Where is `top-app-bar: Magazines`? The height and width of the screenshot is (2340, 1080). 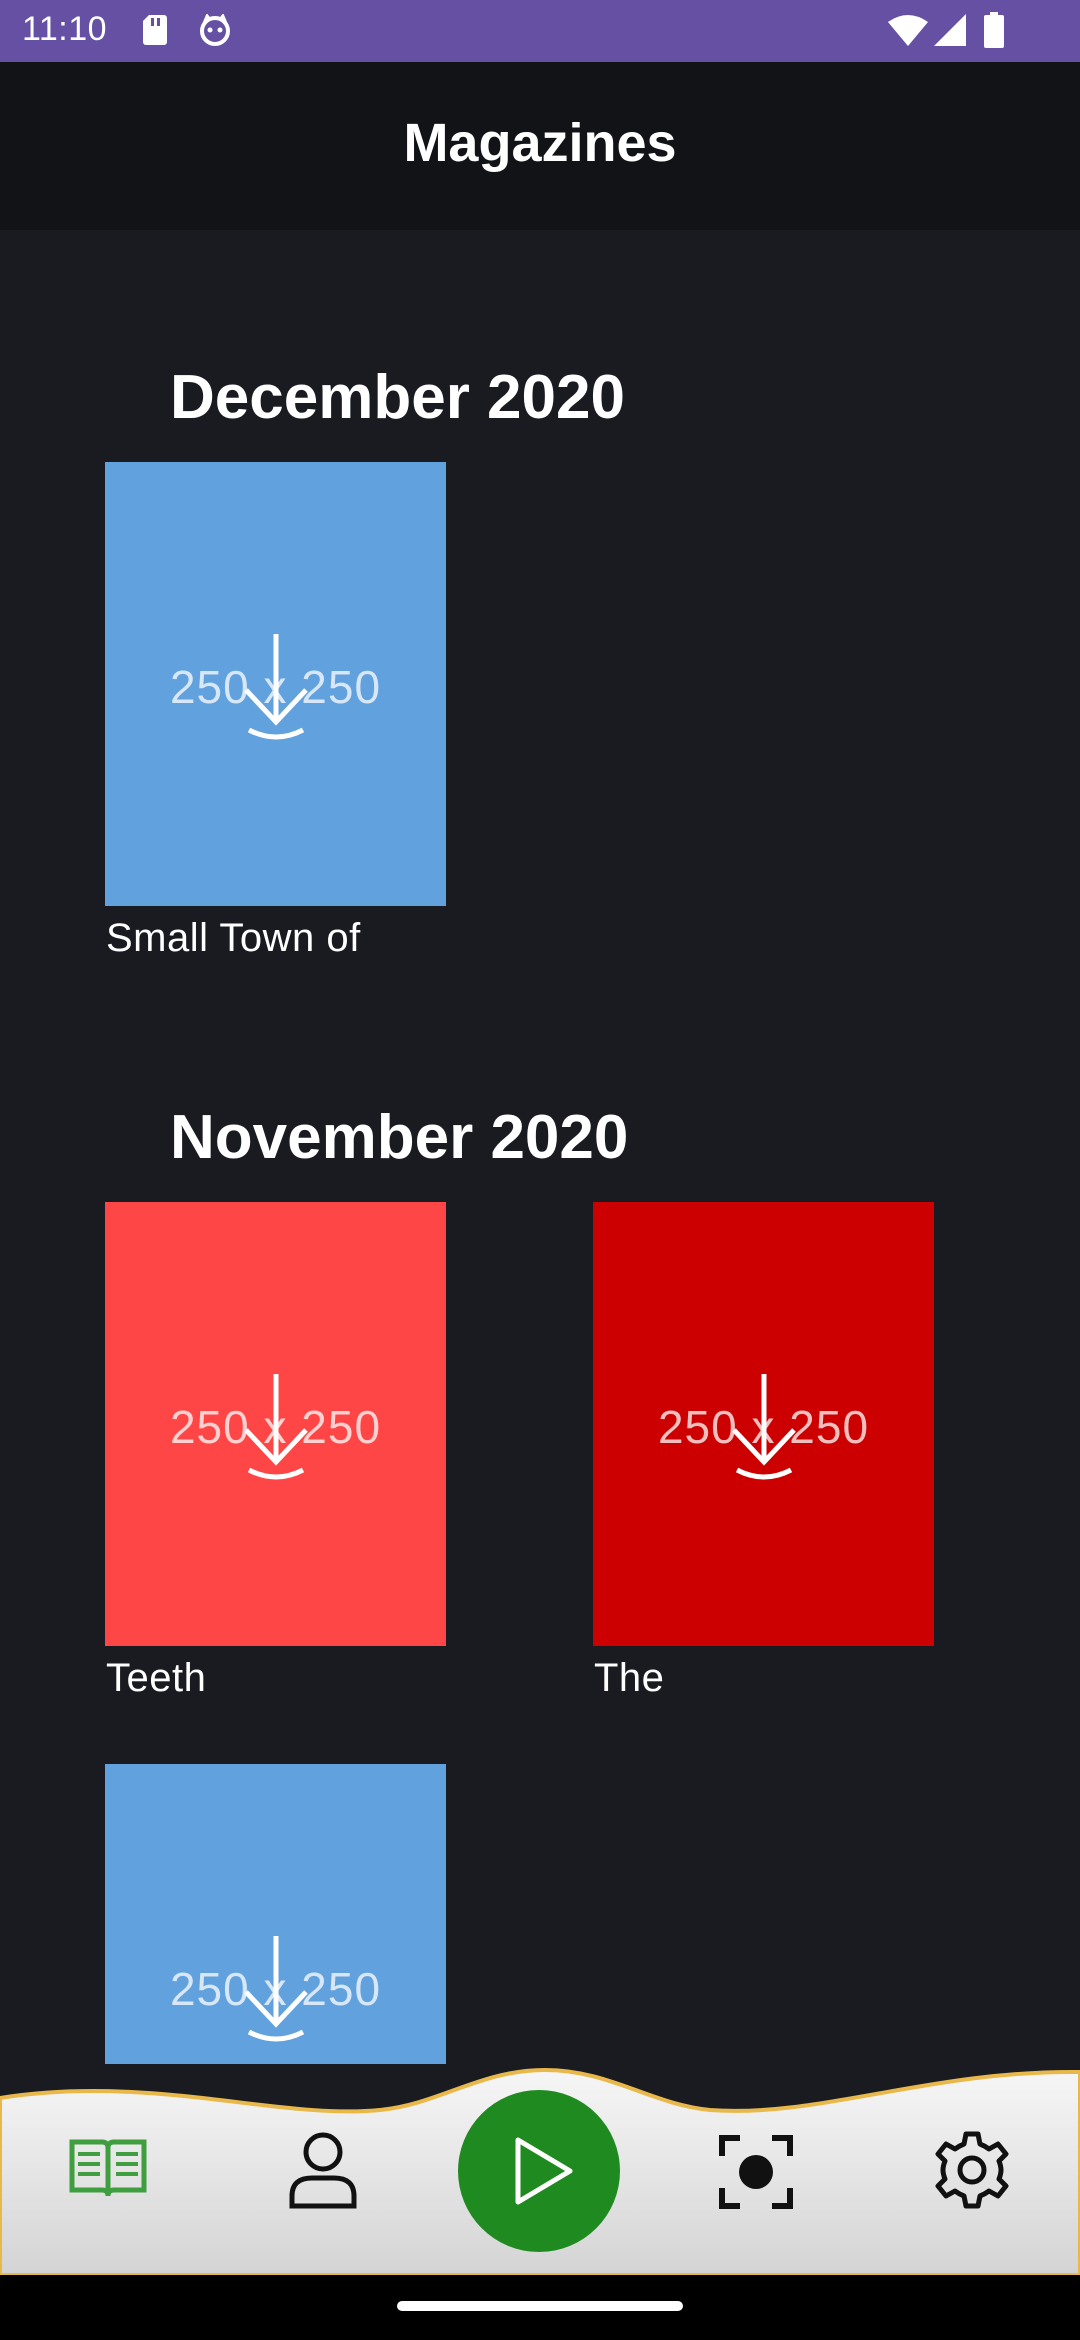
top-app-bar: Magazines is located at coordinates (540, 146).